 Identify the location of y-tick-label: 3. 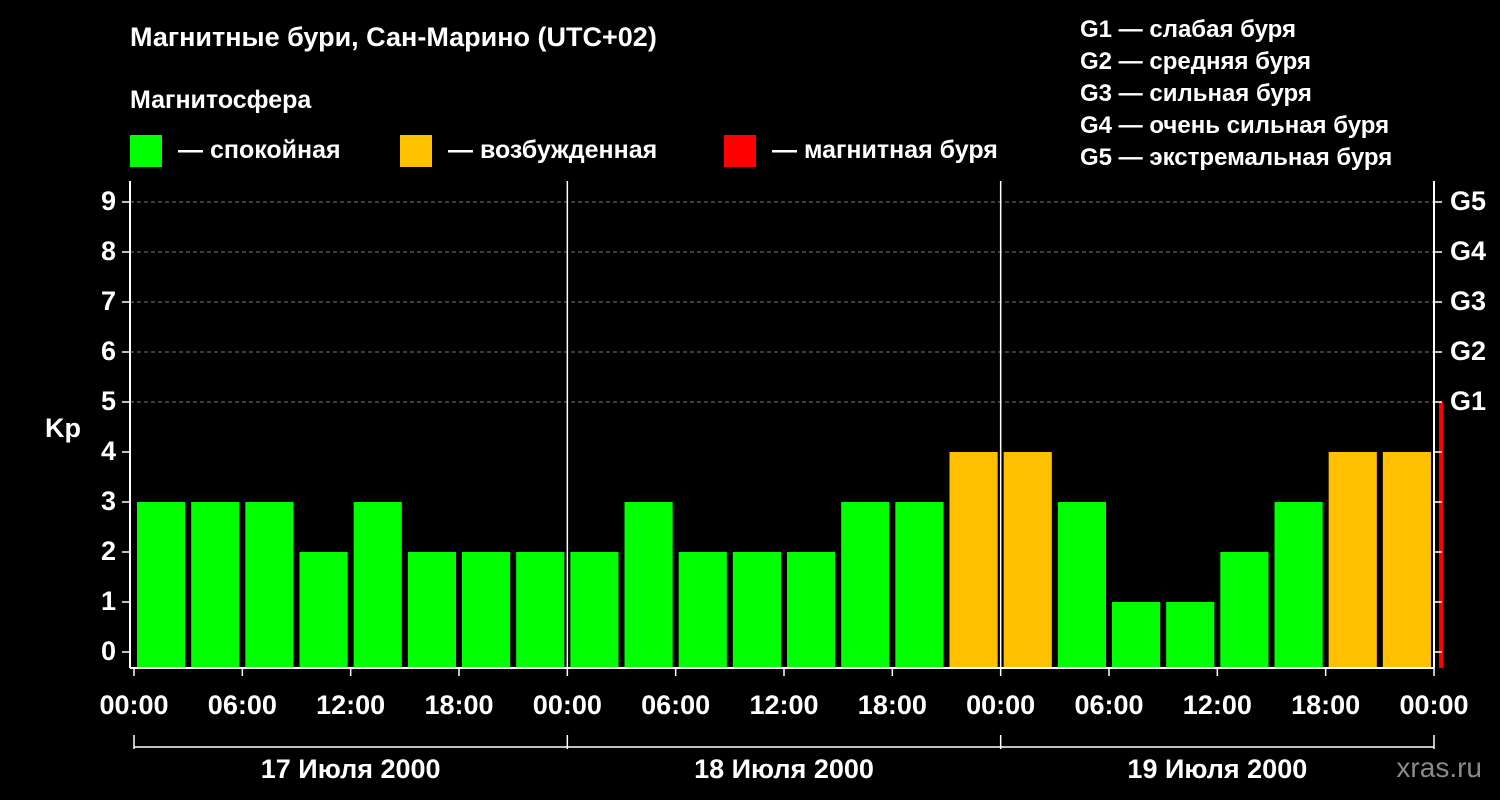
(108, 501).